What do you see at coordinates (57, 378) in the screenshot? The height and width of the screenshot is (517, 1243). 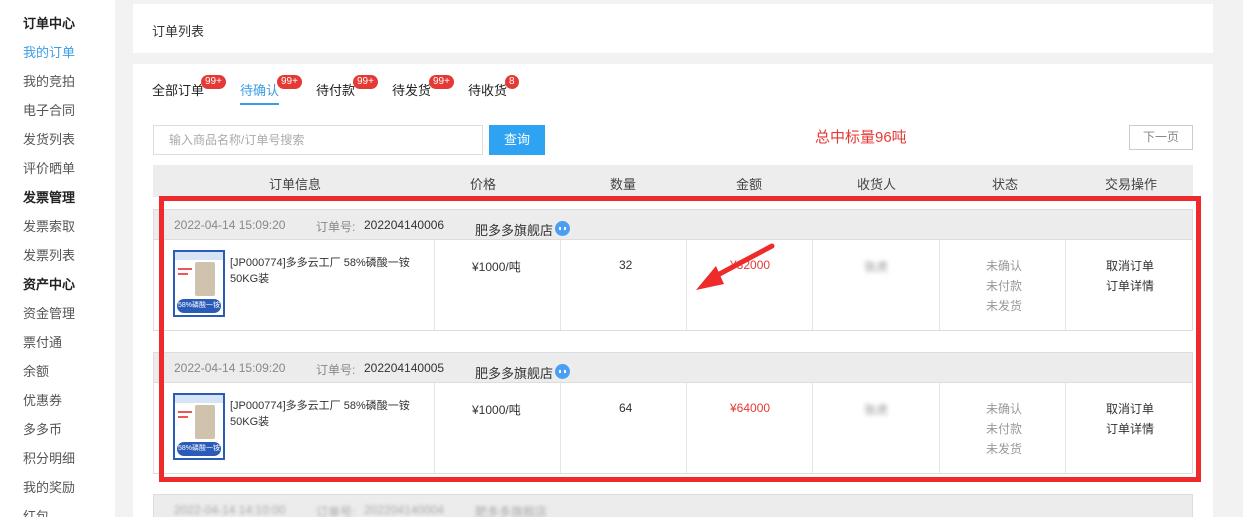 I see `sidebar-item-balance: 余额` at bounding box center [57, 378].